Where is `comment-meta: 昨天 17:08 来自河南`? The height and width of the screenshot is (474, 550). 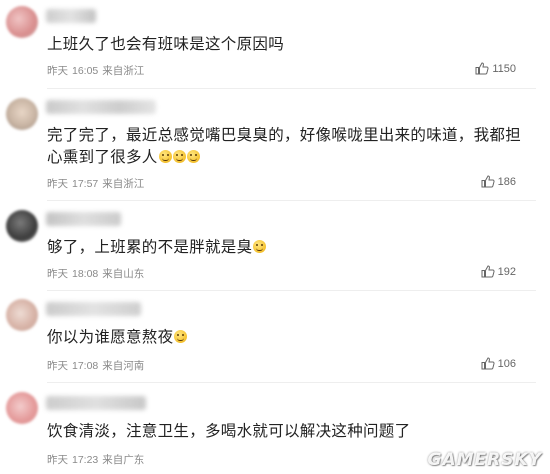 comment-meta: 昨天 17:08 来自河南 is located at coordinates (95, 365).